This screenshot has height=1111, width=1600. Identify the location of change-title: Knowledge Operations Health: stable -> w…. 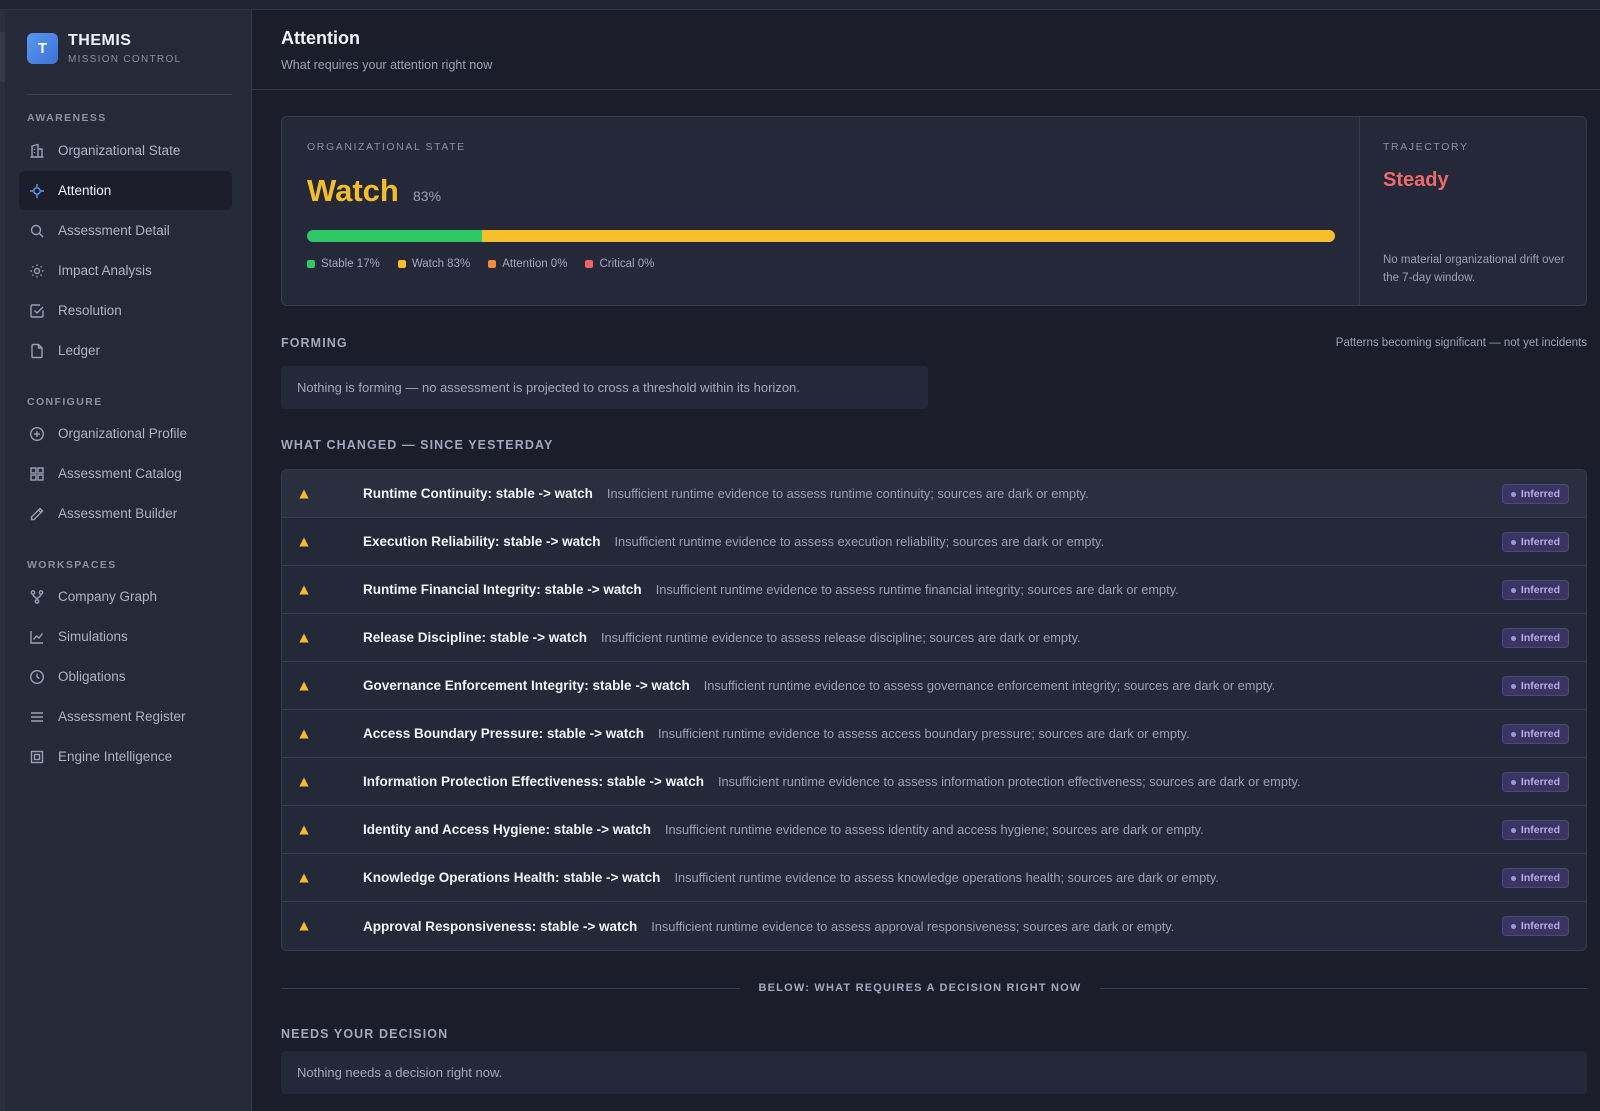
(512, 877).